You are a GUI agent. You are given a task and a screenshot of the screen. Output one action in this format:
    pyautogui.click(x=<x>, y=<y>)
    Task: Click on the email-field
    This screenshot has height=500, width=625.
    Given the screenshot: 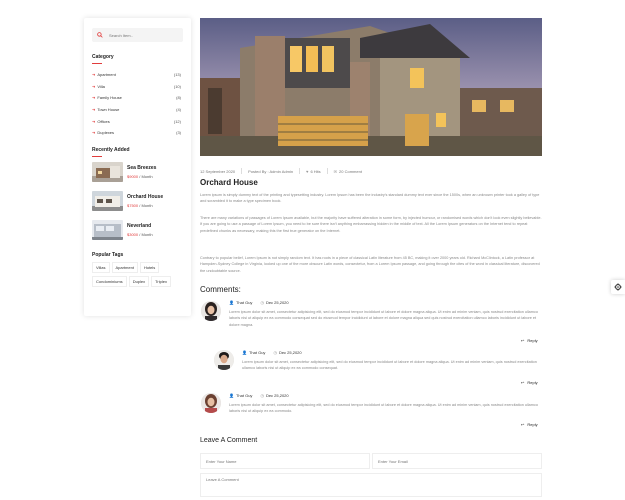 What is the action you would take?
    pyautogui.click(x=457, y=461)
    